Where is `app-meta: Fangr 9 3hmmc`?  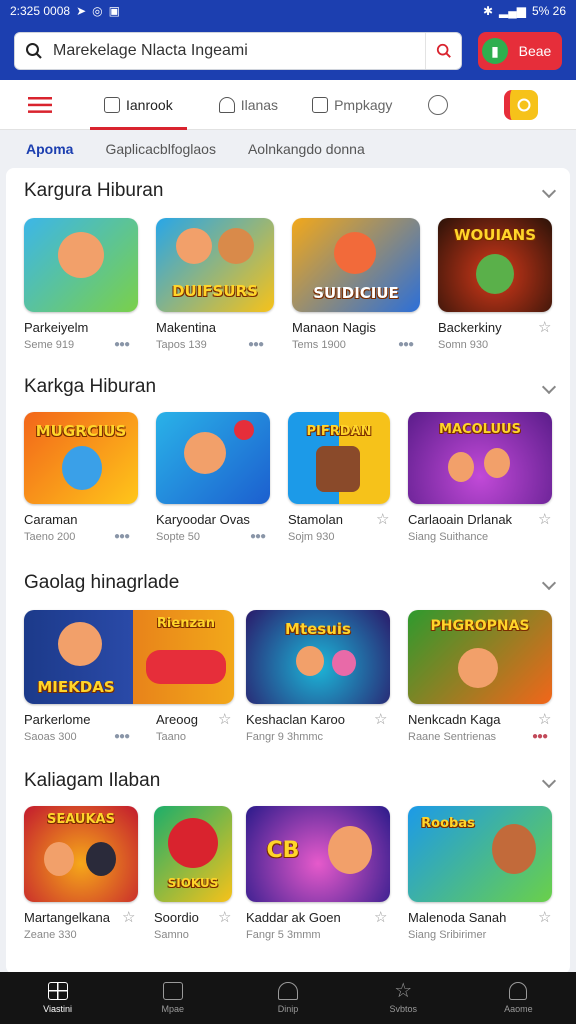 app-meta: Fangr 9 3hmmc is located at coordinates (285, 737).